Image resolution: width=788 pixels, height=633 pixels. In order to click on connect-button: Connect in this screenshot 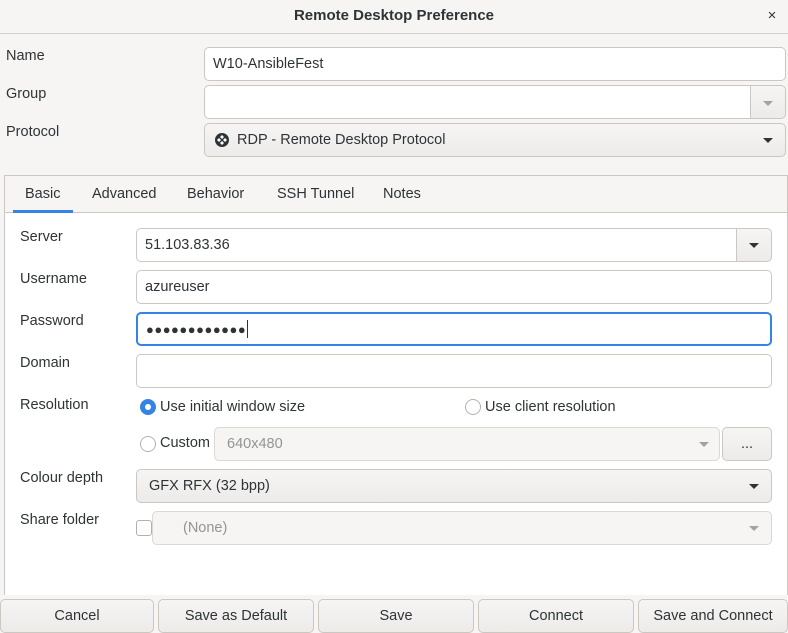, I will do `click(556, 616)`.